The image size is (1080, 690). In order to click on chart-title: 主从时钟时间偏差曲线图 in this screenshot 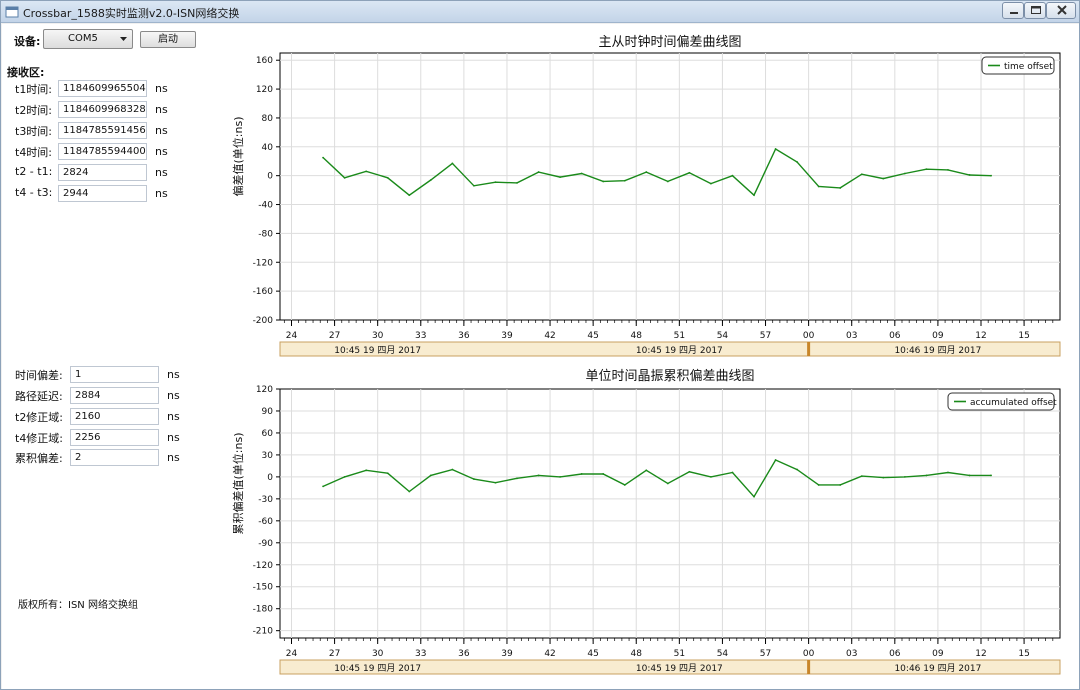, I will do `click(669, 42)`.